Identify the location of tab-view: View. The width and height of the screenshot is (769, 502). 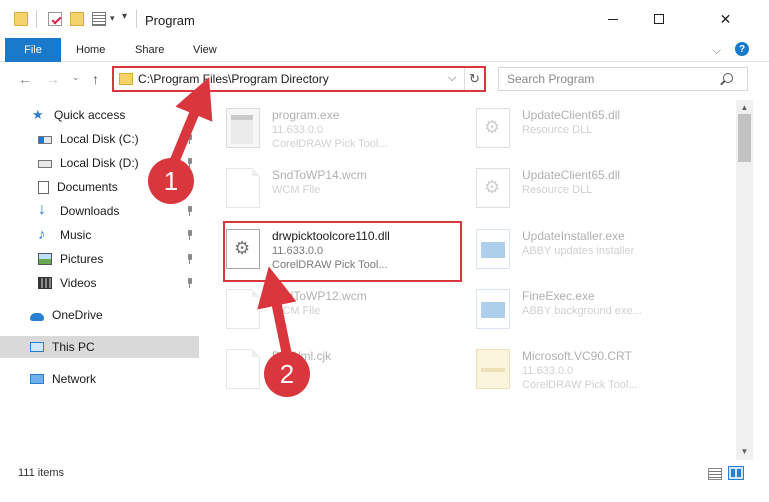
(205, 50).